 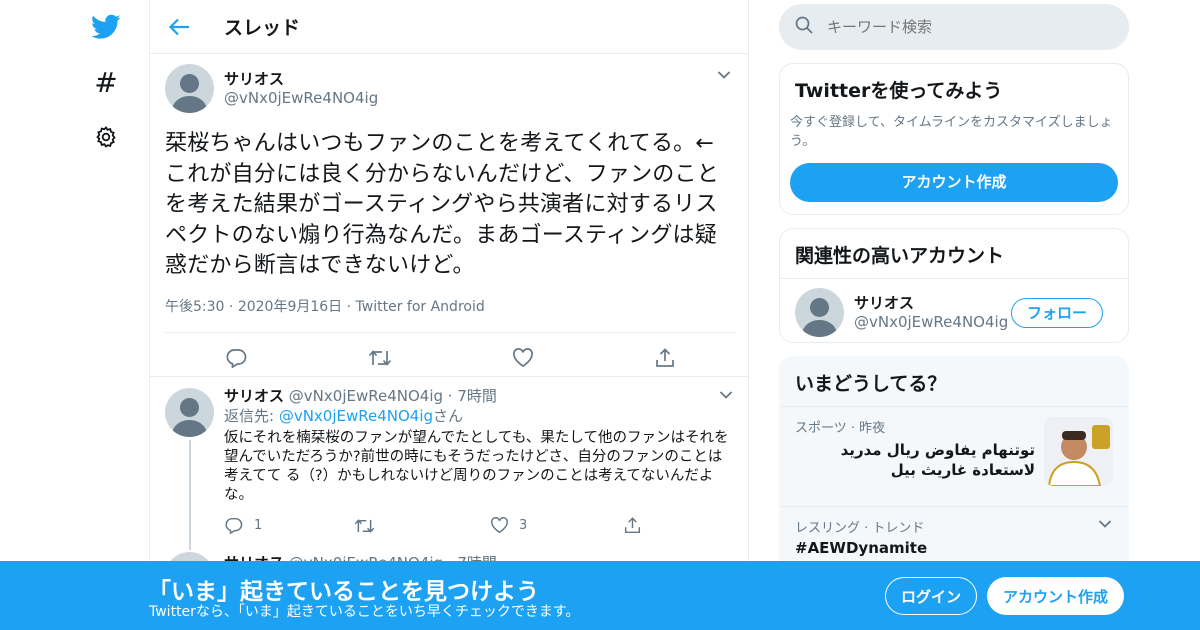 What do you see at coordinates (258, 525) in the screenshot?
I see `reply-count: 1` at bounding box center [258, 525].